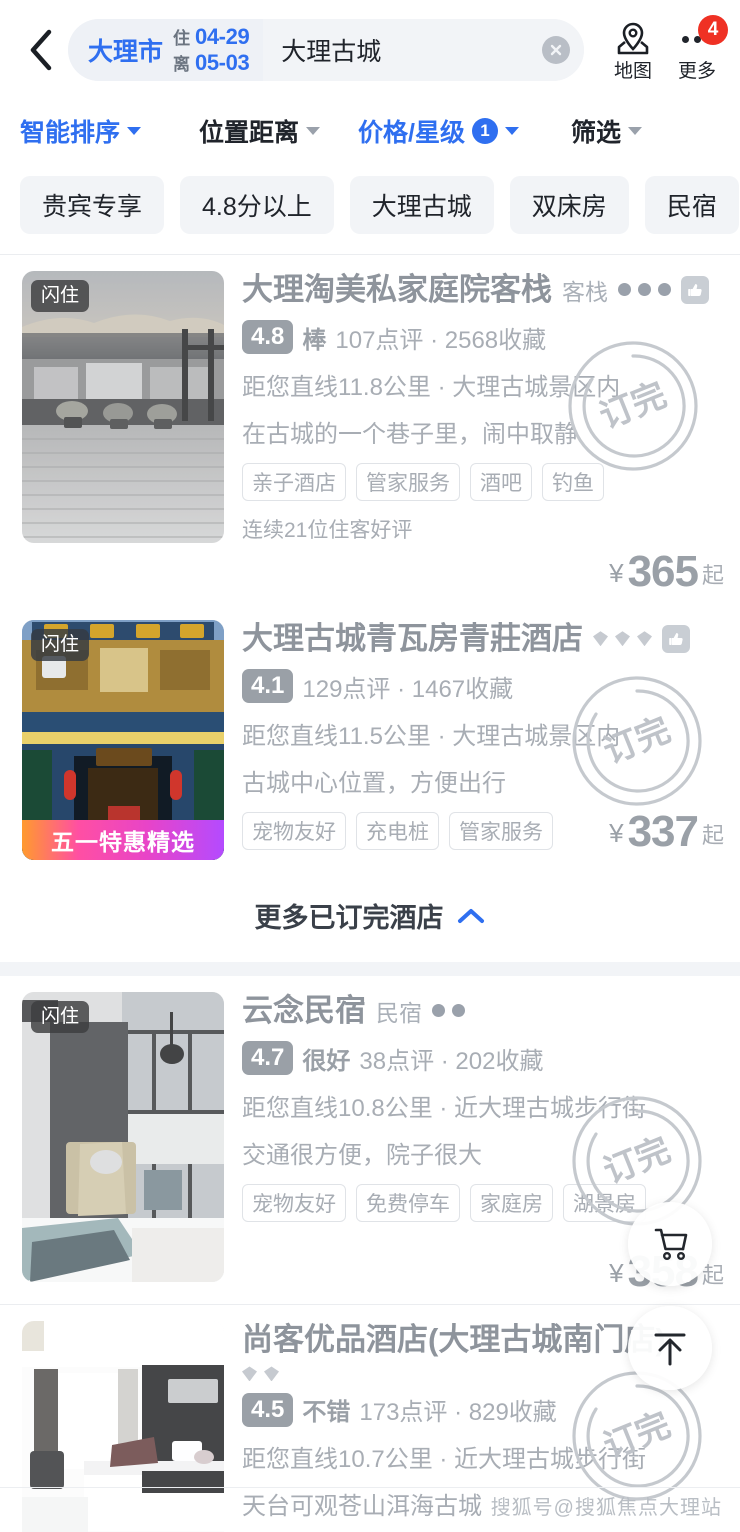  I want to click on sort-item-location-label: 位置距离, so click(249, 133).